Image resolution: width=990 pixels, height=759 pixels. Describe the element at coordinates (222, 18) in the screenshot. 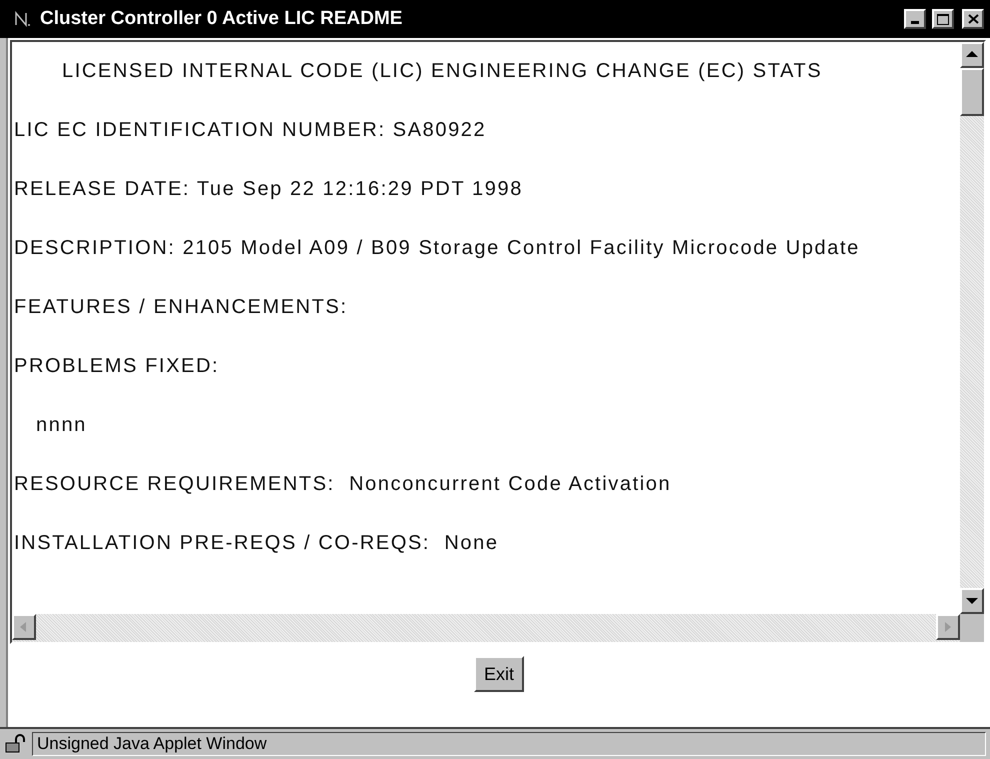

I see `window-title: Cluster Controller 0 Active LIC README` at that location.